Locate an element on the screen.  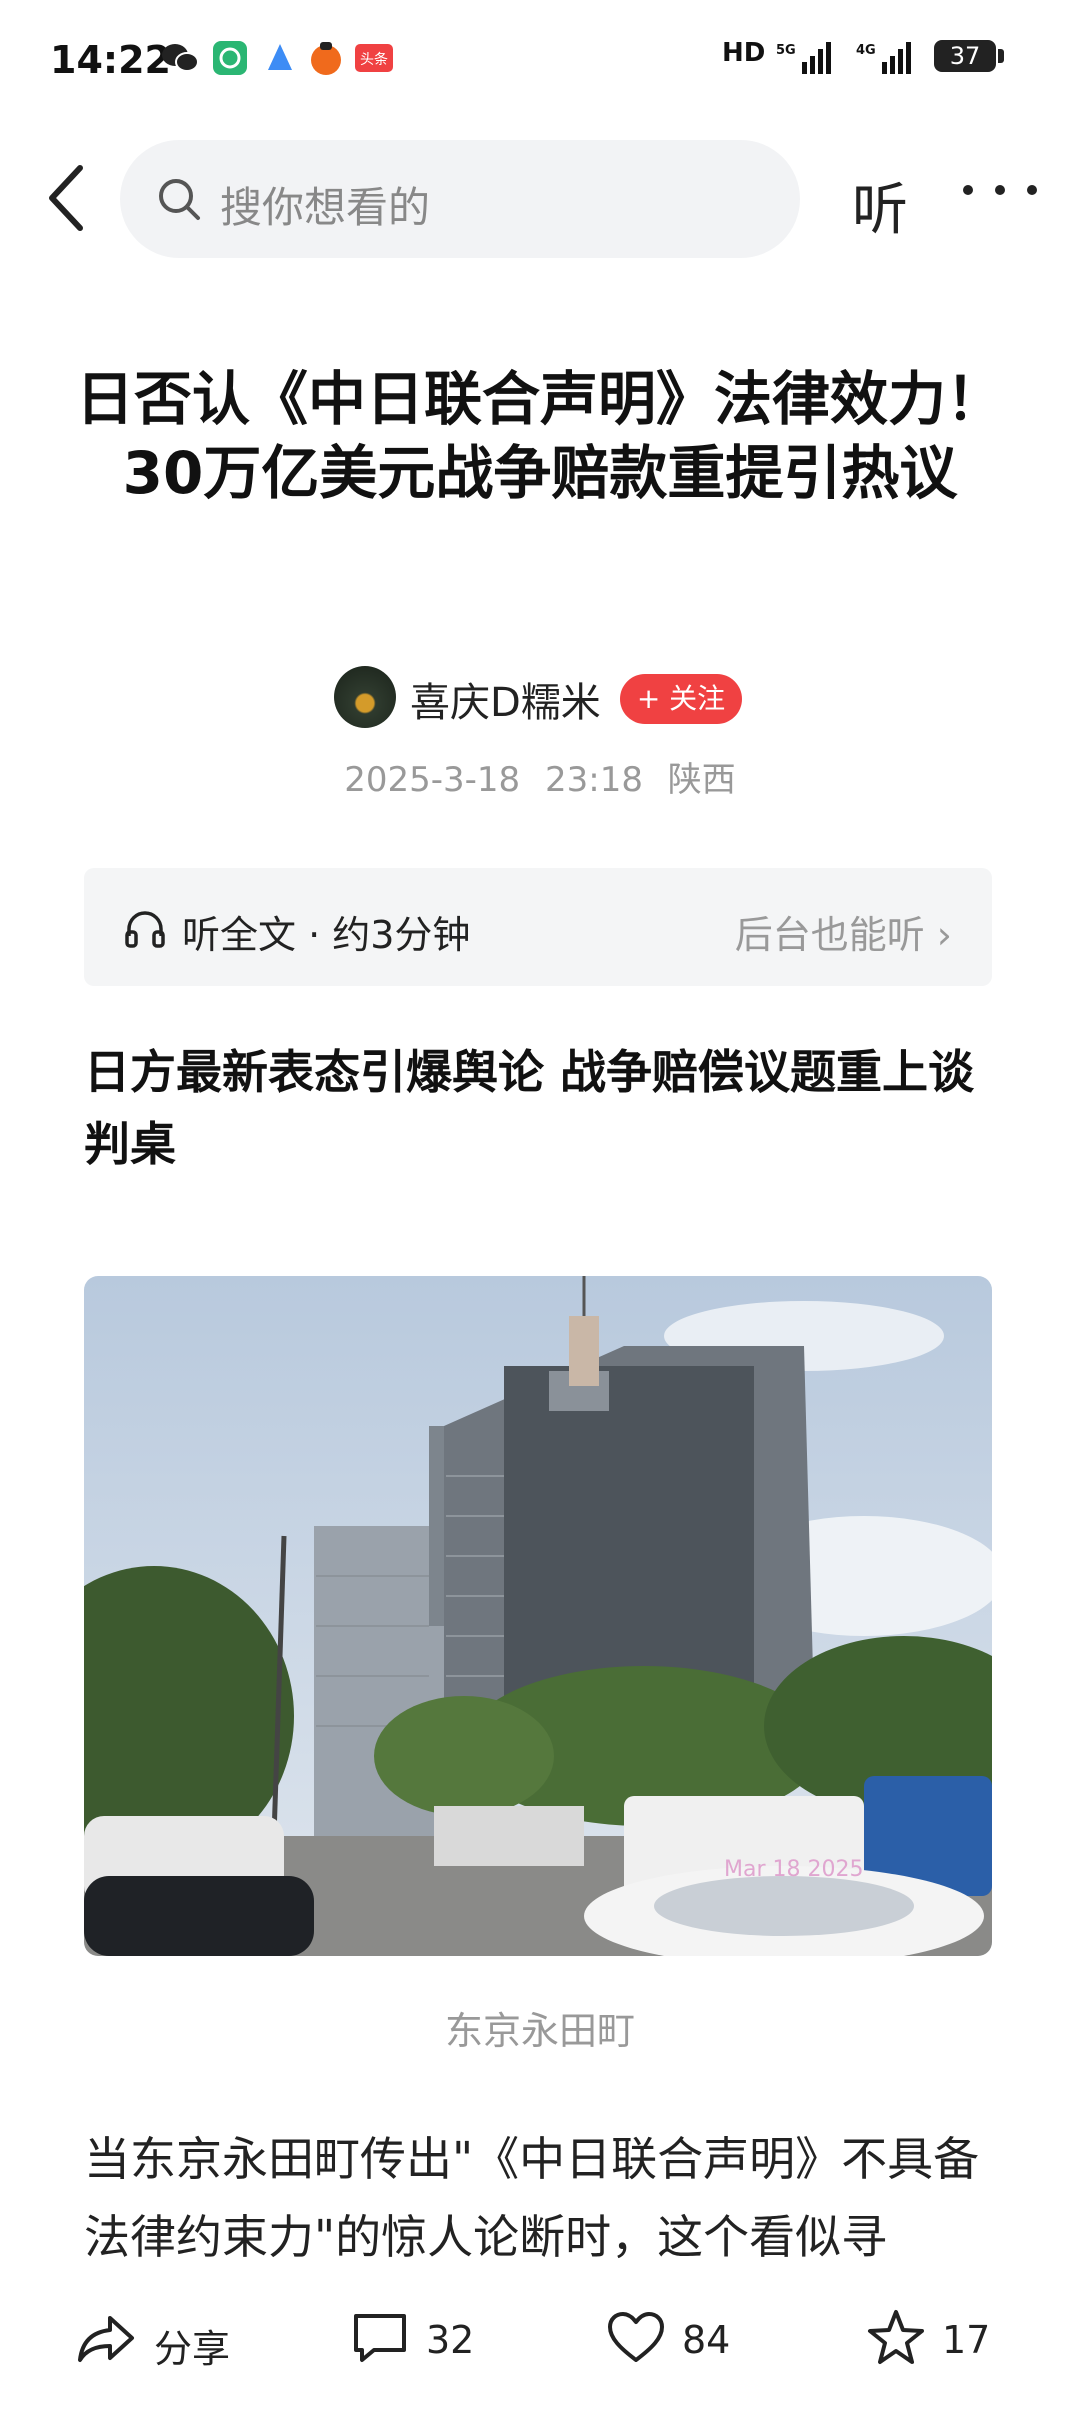
app-icon-orange is located at coordinates (326, 58).